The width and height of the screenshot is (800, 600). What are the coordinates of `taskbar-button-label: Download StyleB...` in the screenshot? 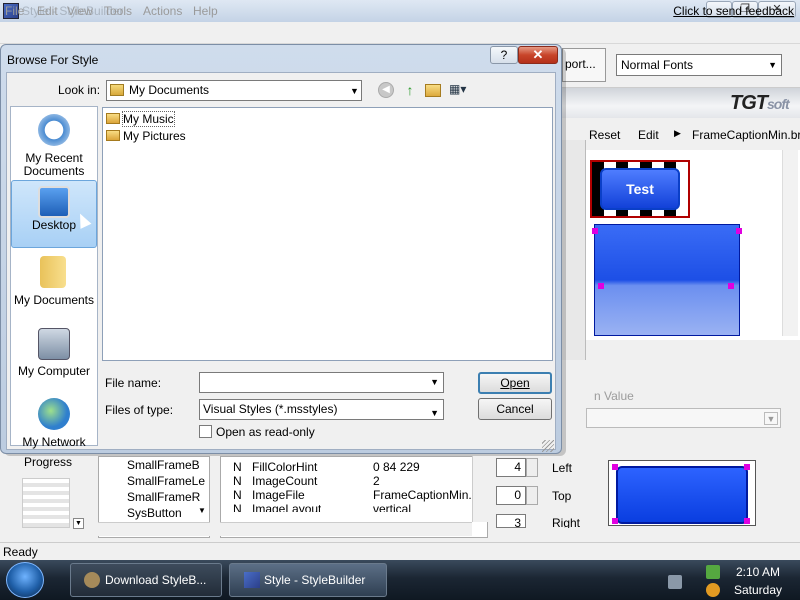 It's located at (156, 580).